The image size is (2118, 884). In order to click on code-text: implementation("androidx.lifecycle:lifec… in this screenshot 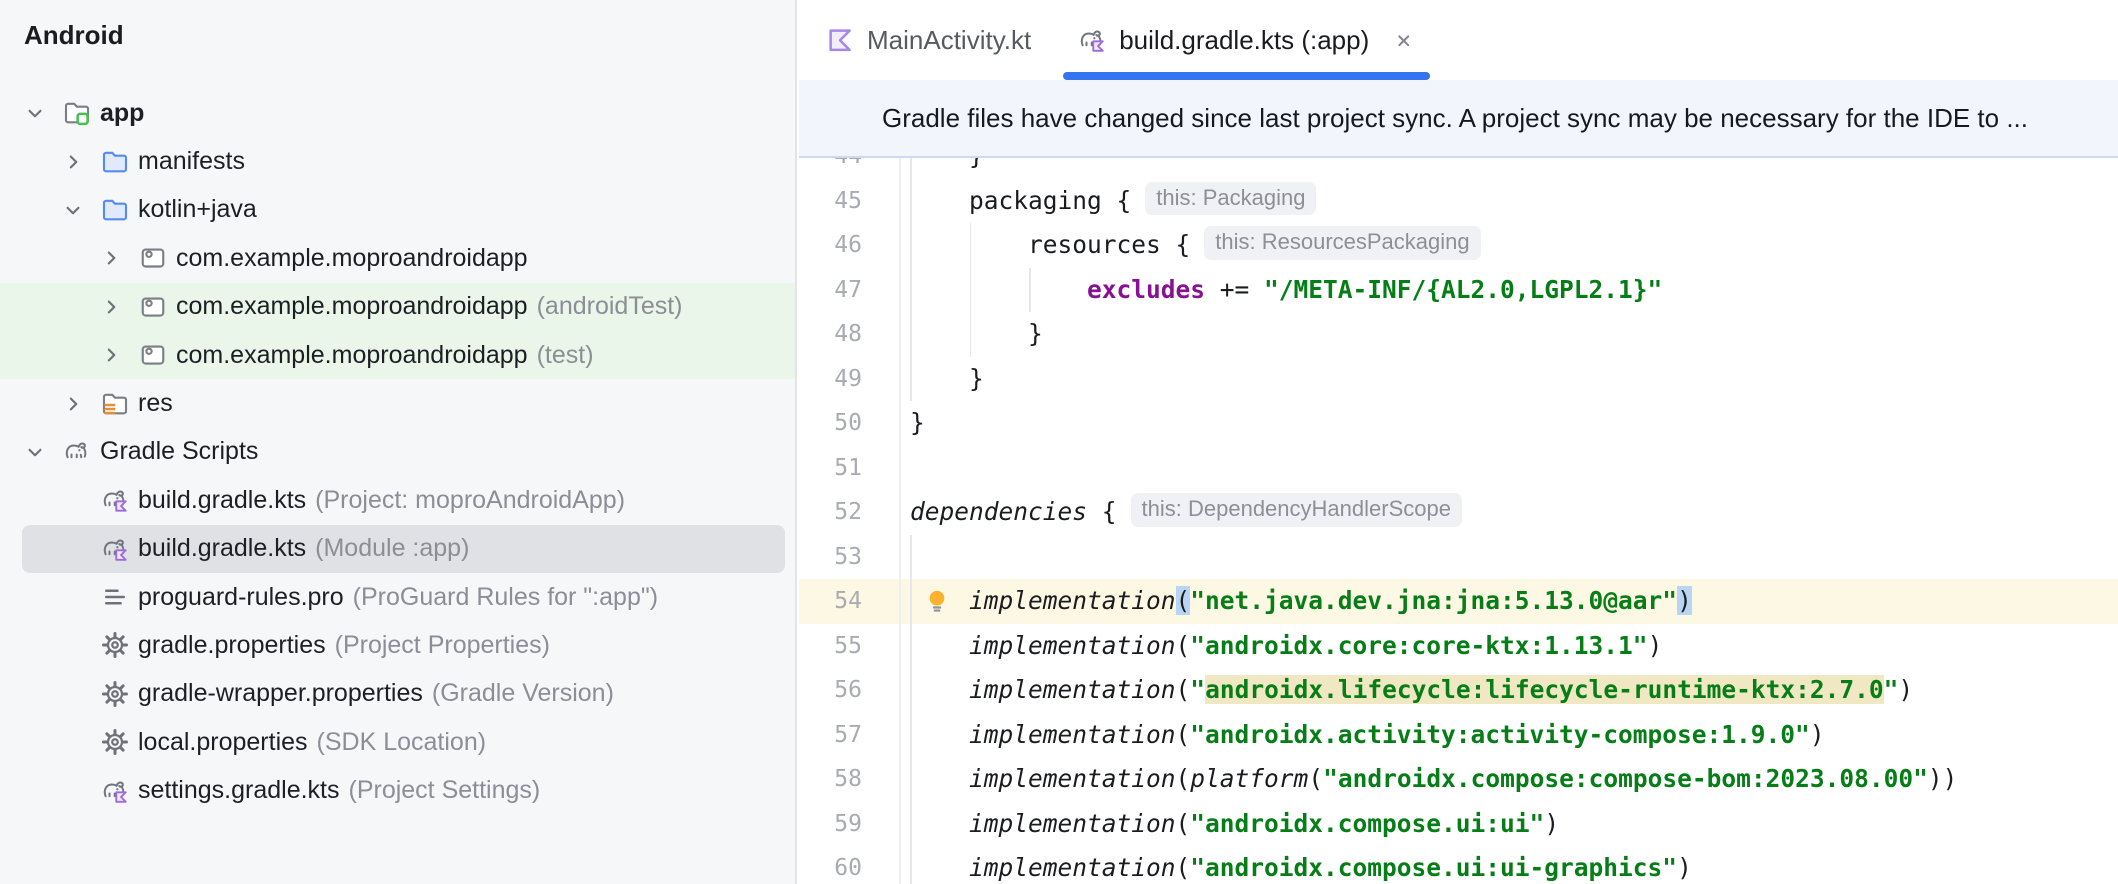, I will do `click(1411, 690)`.